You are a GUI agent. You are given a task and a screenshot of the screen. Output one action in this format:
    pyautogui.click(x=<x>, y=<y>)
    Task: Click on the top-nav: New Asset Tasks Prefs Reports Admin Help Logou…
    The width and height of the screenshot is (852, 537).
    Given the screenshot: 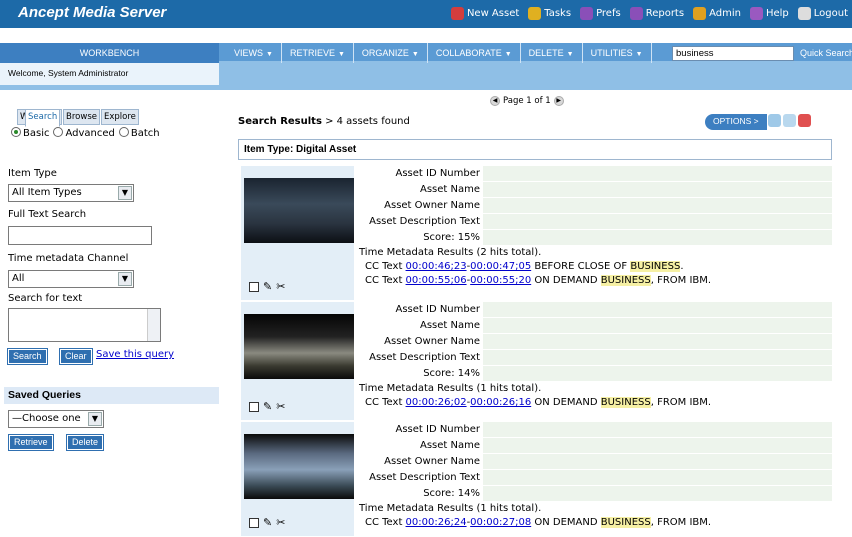 What is the action you would take?
    pyautogui.click(x=649, y=13)
    